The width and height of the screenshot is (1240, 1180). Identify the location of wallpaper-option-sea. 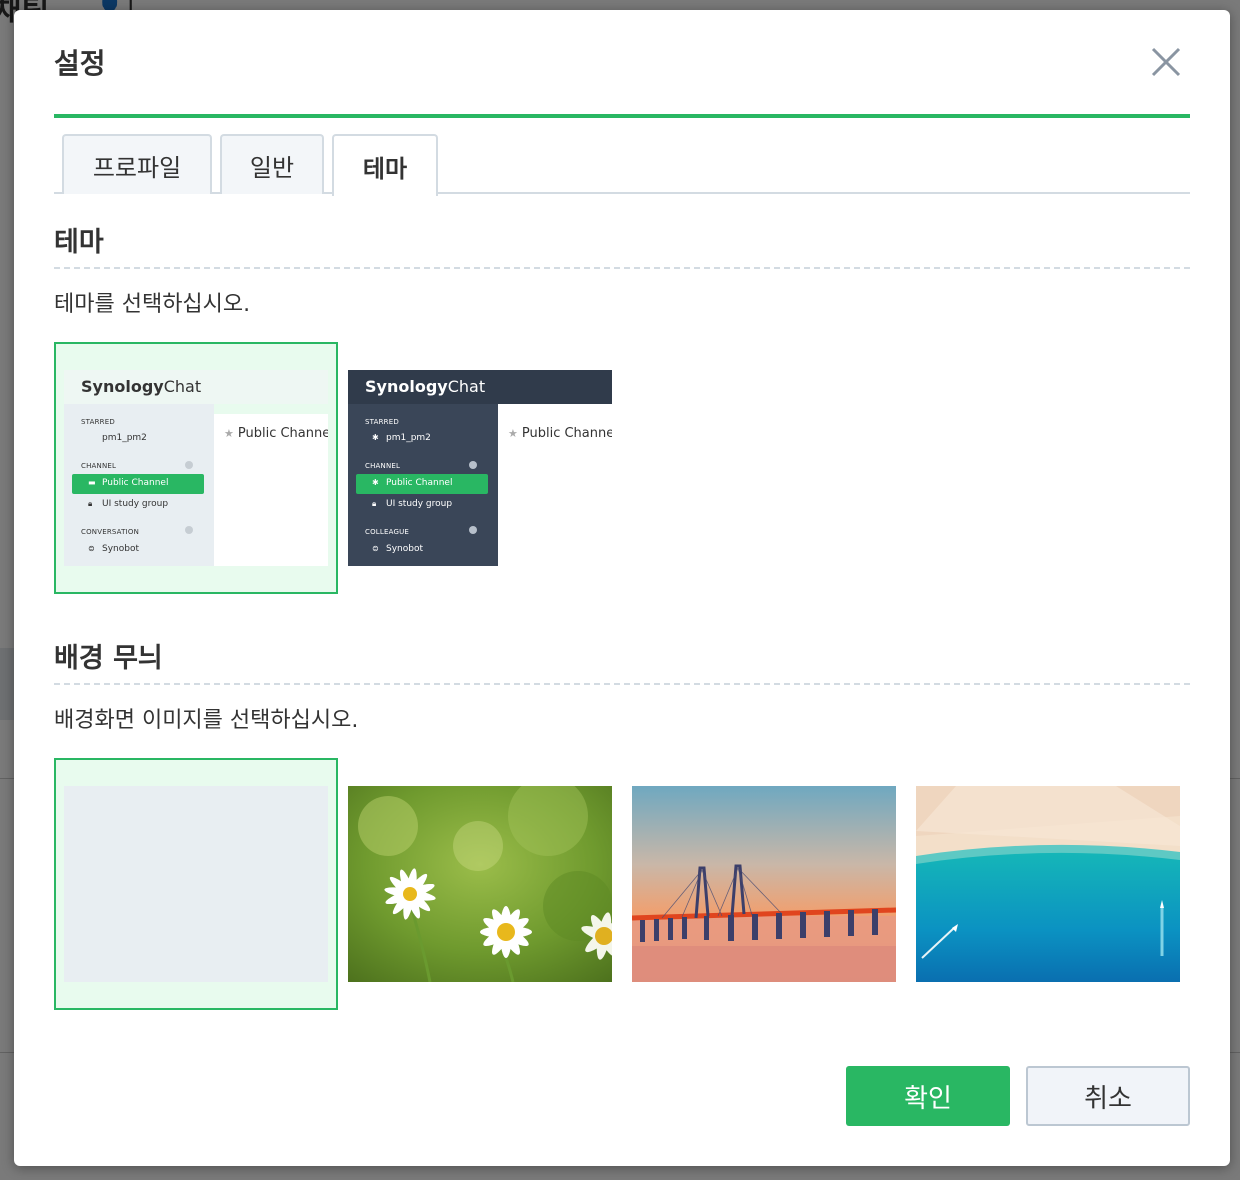
(1048, 884).